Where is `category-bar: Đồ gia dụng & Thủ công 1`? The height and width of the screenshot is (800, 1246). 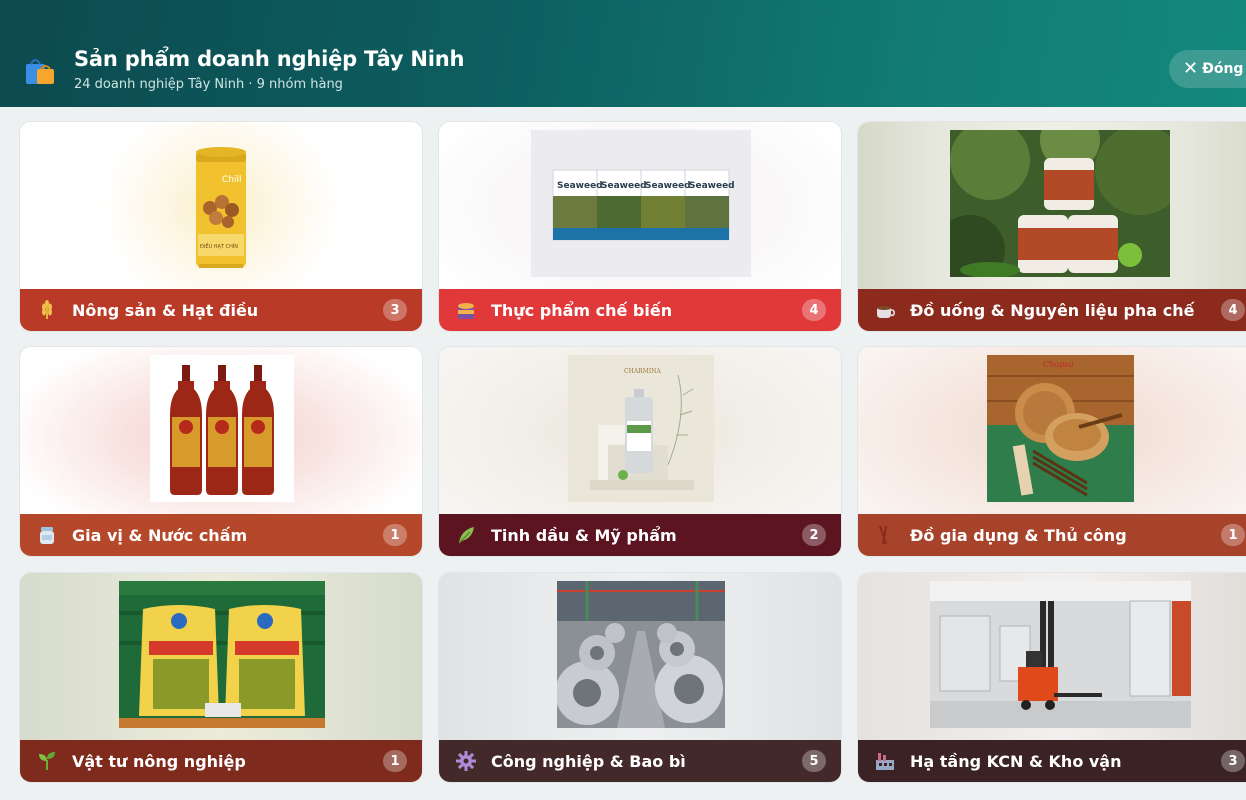 category-bar: Đồ gia dụng & Thủ công 1 is located at coordinates (1052, 535).